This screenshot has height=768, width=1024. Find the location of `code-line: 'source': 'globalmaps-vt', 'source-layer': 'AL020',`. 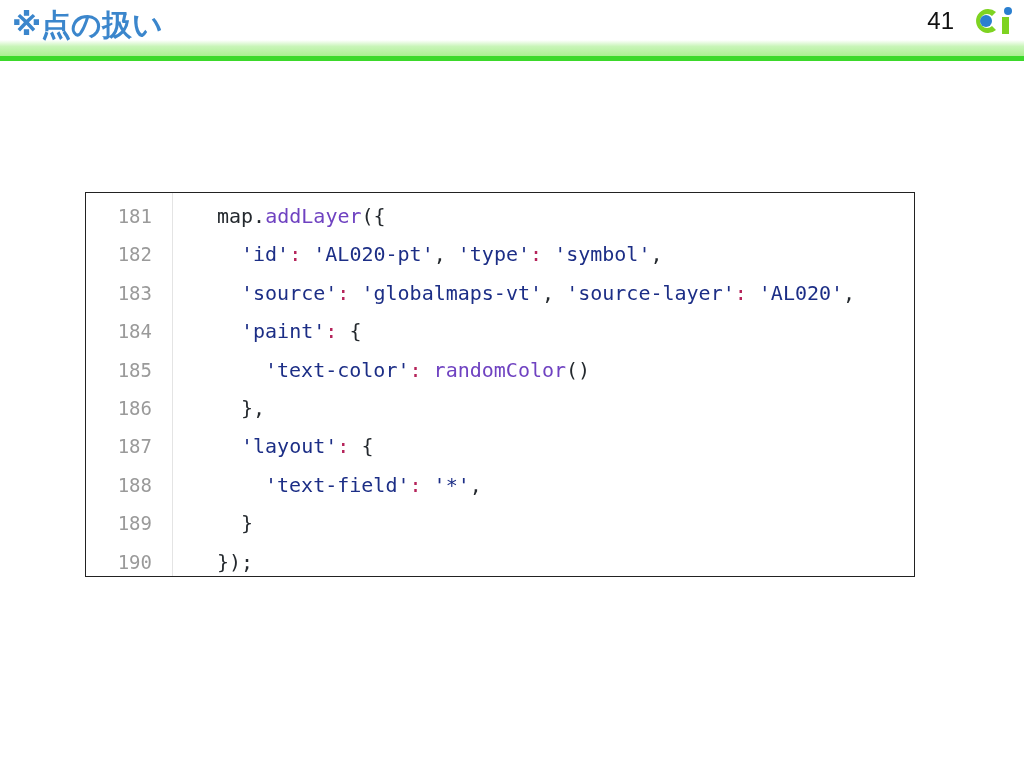

code-line: 'source': 'globalmaps-vt', 'source-layer': 'AL020', is located at coordinates (548, 293).